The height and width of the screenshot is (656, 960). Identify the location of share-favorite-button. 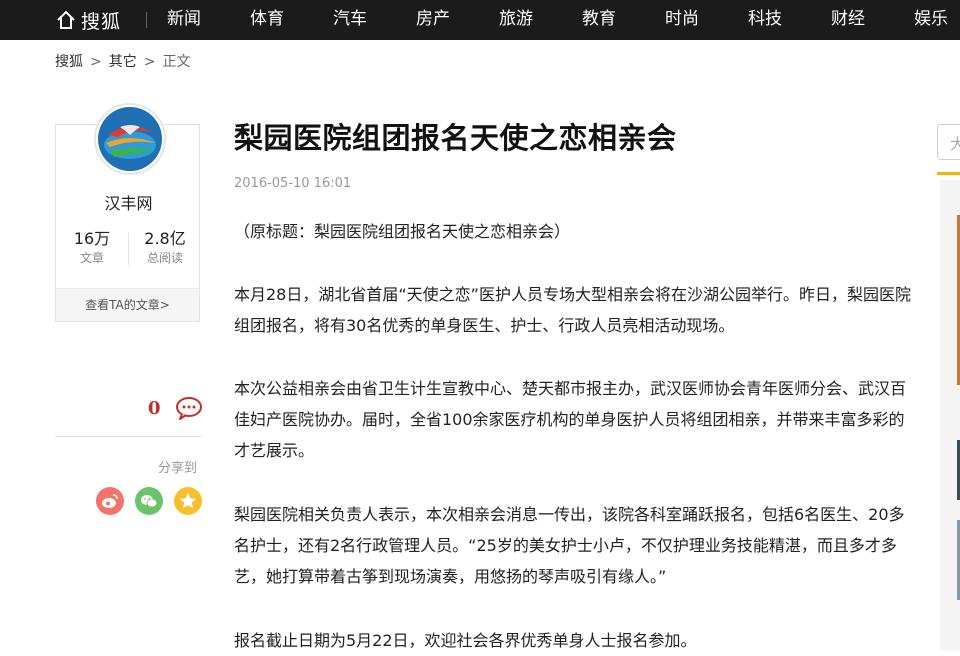
(188, 501).